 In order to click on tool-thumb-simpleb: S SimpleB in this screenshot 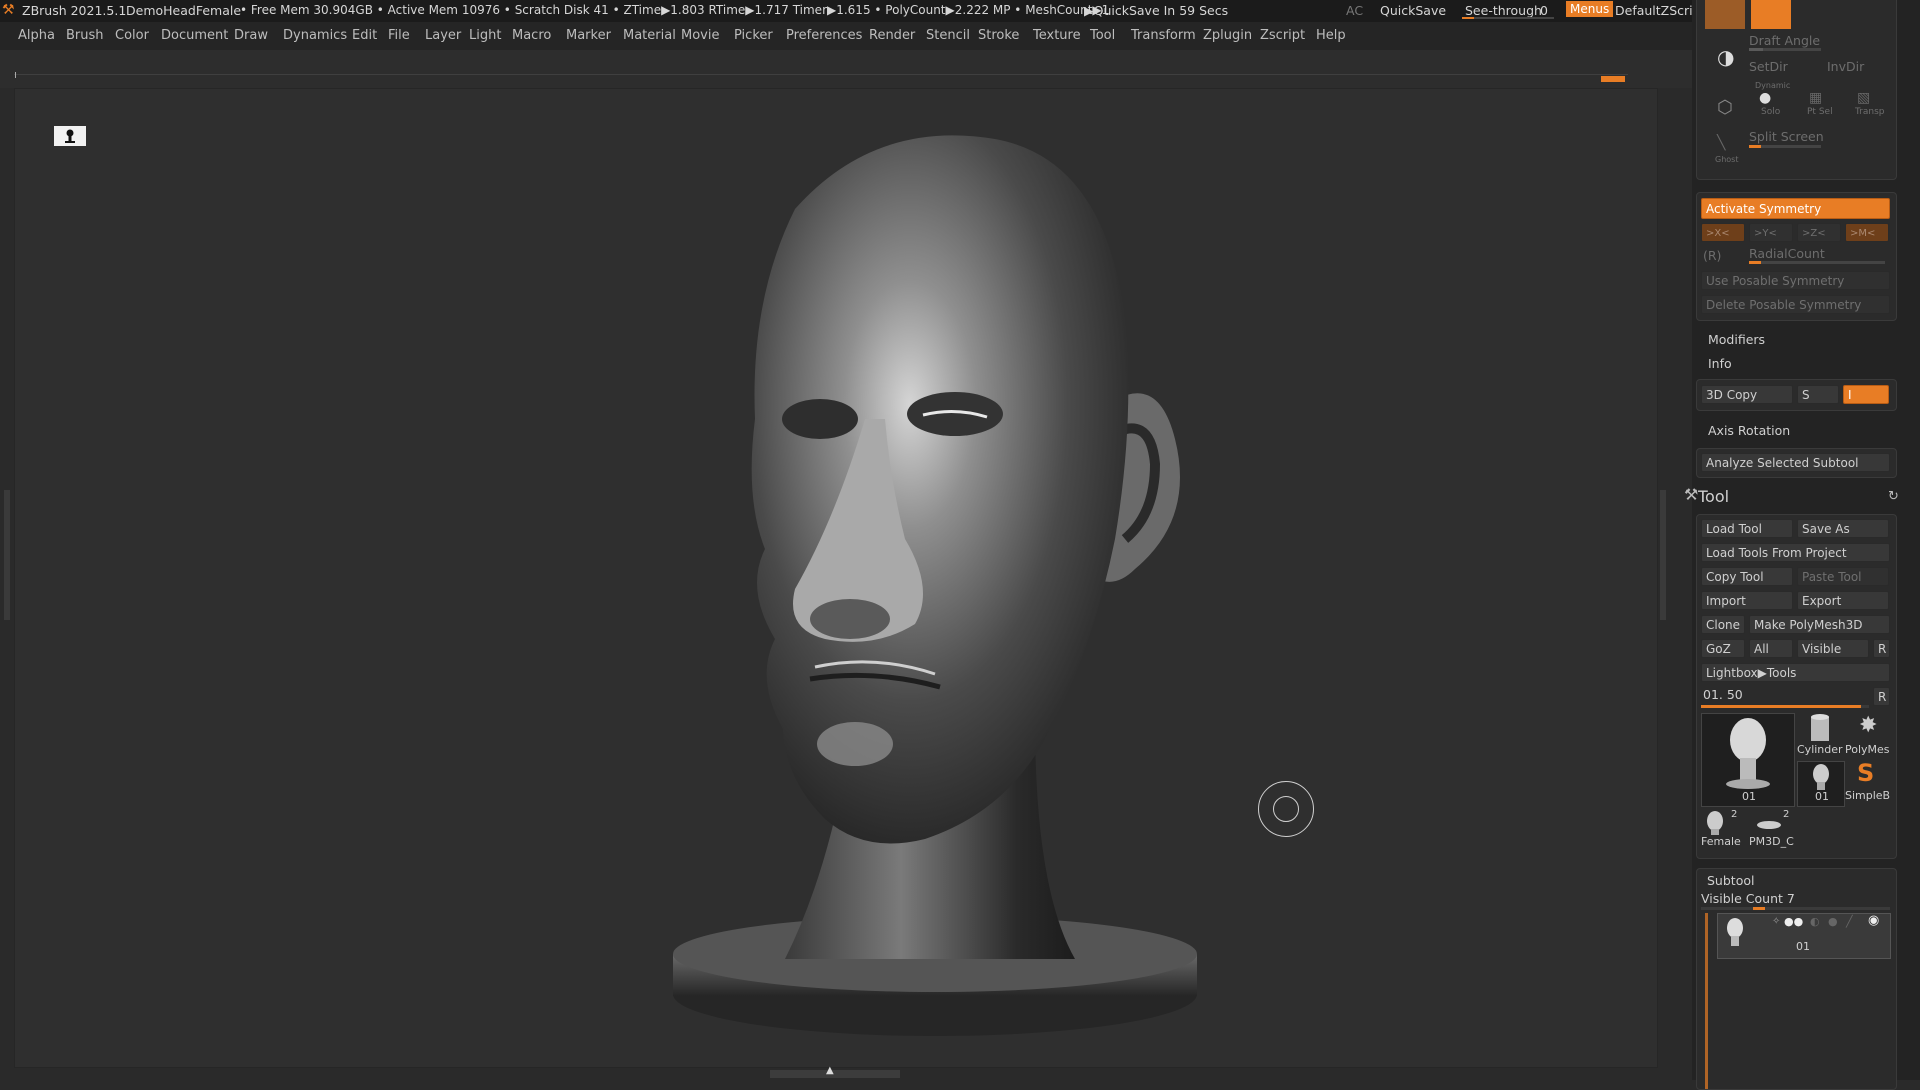, I will do `click(1869, 783)`.